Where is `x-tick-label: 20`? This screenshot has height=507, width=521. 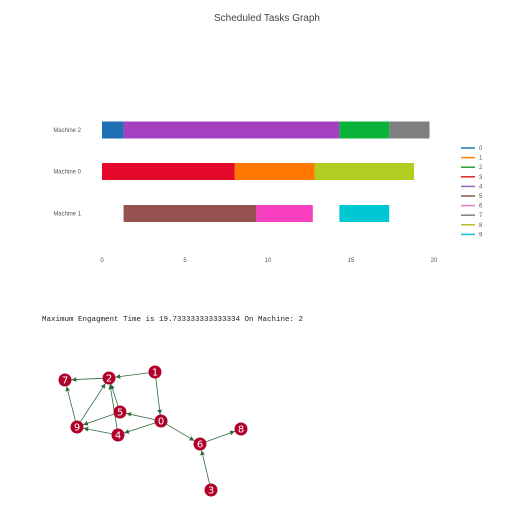 x-tick-label: 20 is located at coordinates (434, 261).